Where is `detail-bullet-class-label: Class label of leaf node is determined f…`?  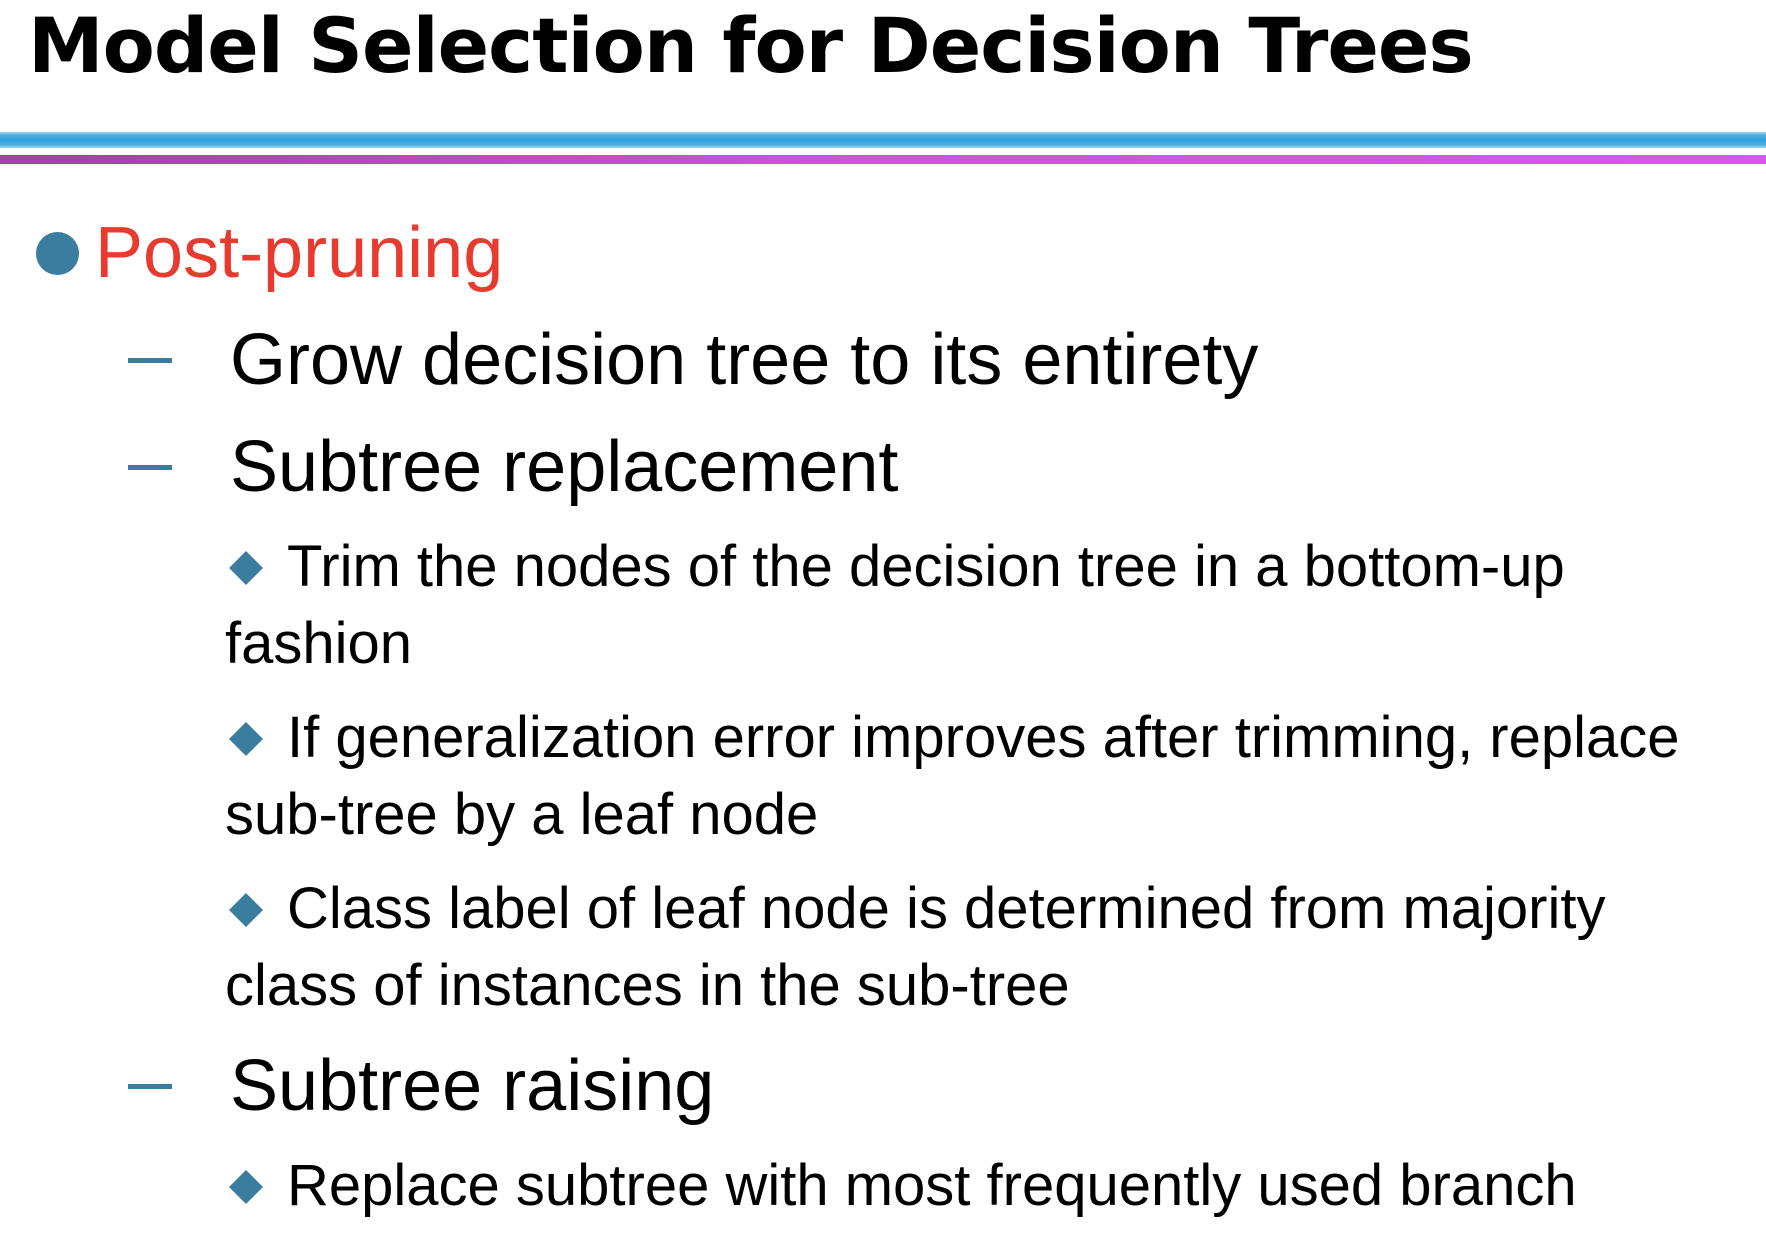 detail-bullet-class-label: Class label of leaf node is determined f… is located at coordinates (985, 947).